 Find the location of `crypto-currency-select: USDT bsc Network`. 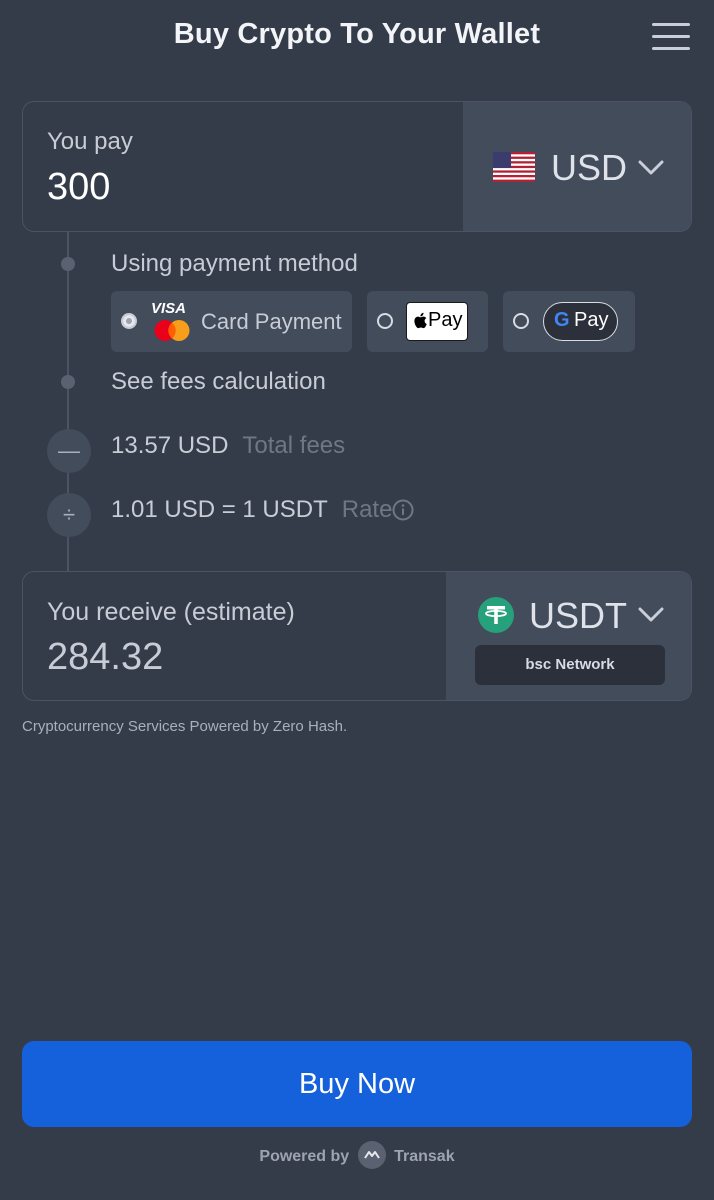

crypto-currency-select: USDT bsc Network is located at coordinates (568, 636).